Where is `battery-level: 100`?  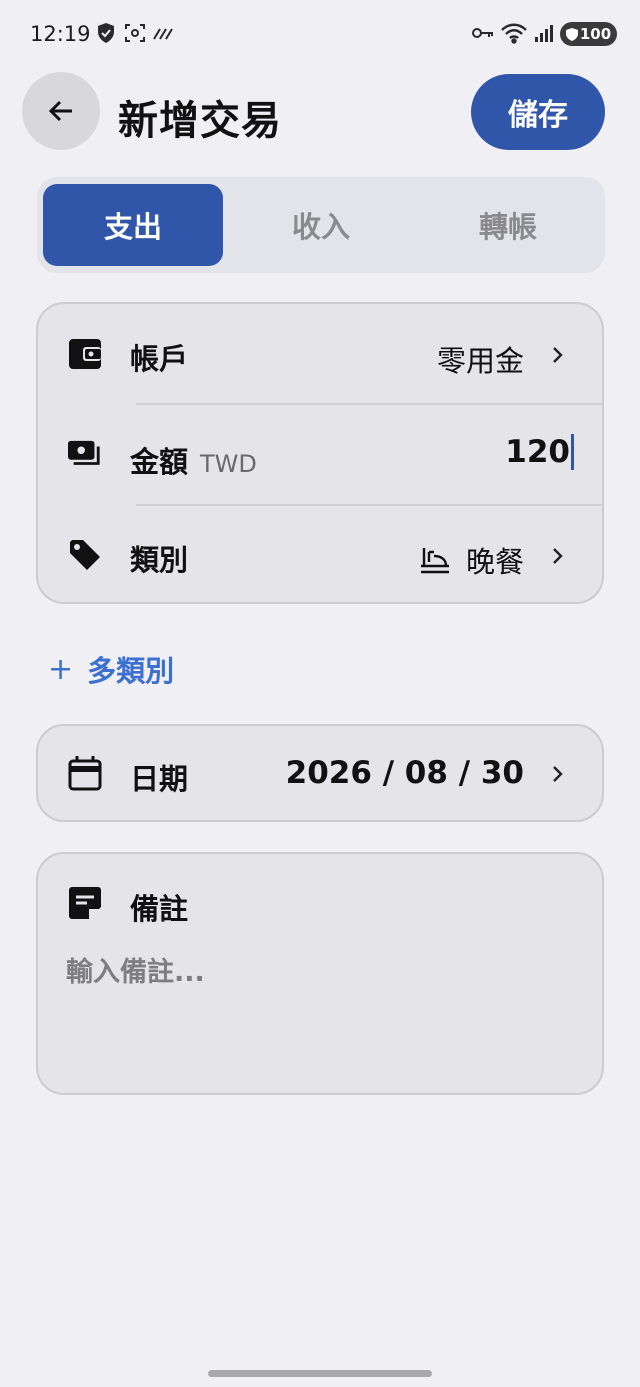 battery-level: 100 is located at coordinates (595, 34).